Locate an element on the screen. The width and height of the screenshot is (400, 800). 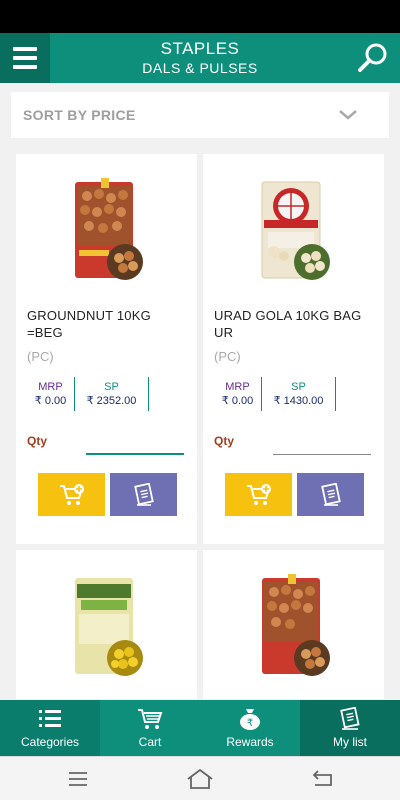
home-icon is located at coordinates (200, 779).